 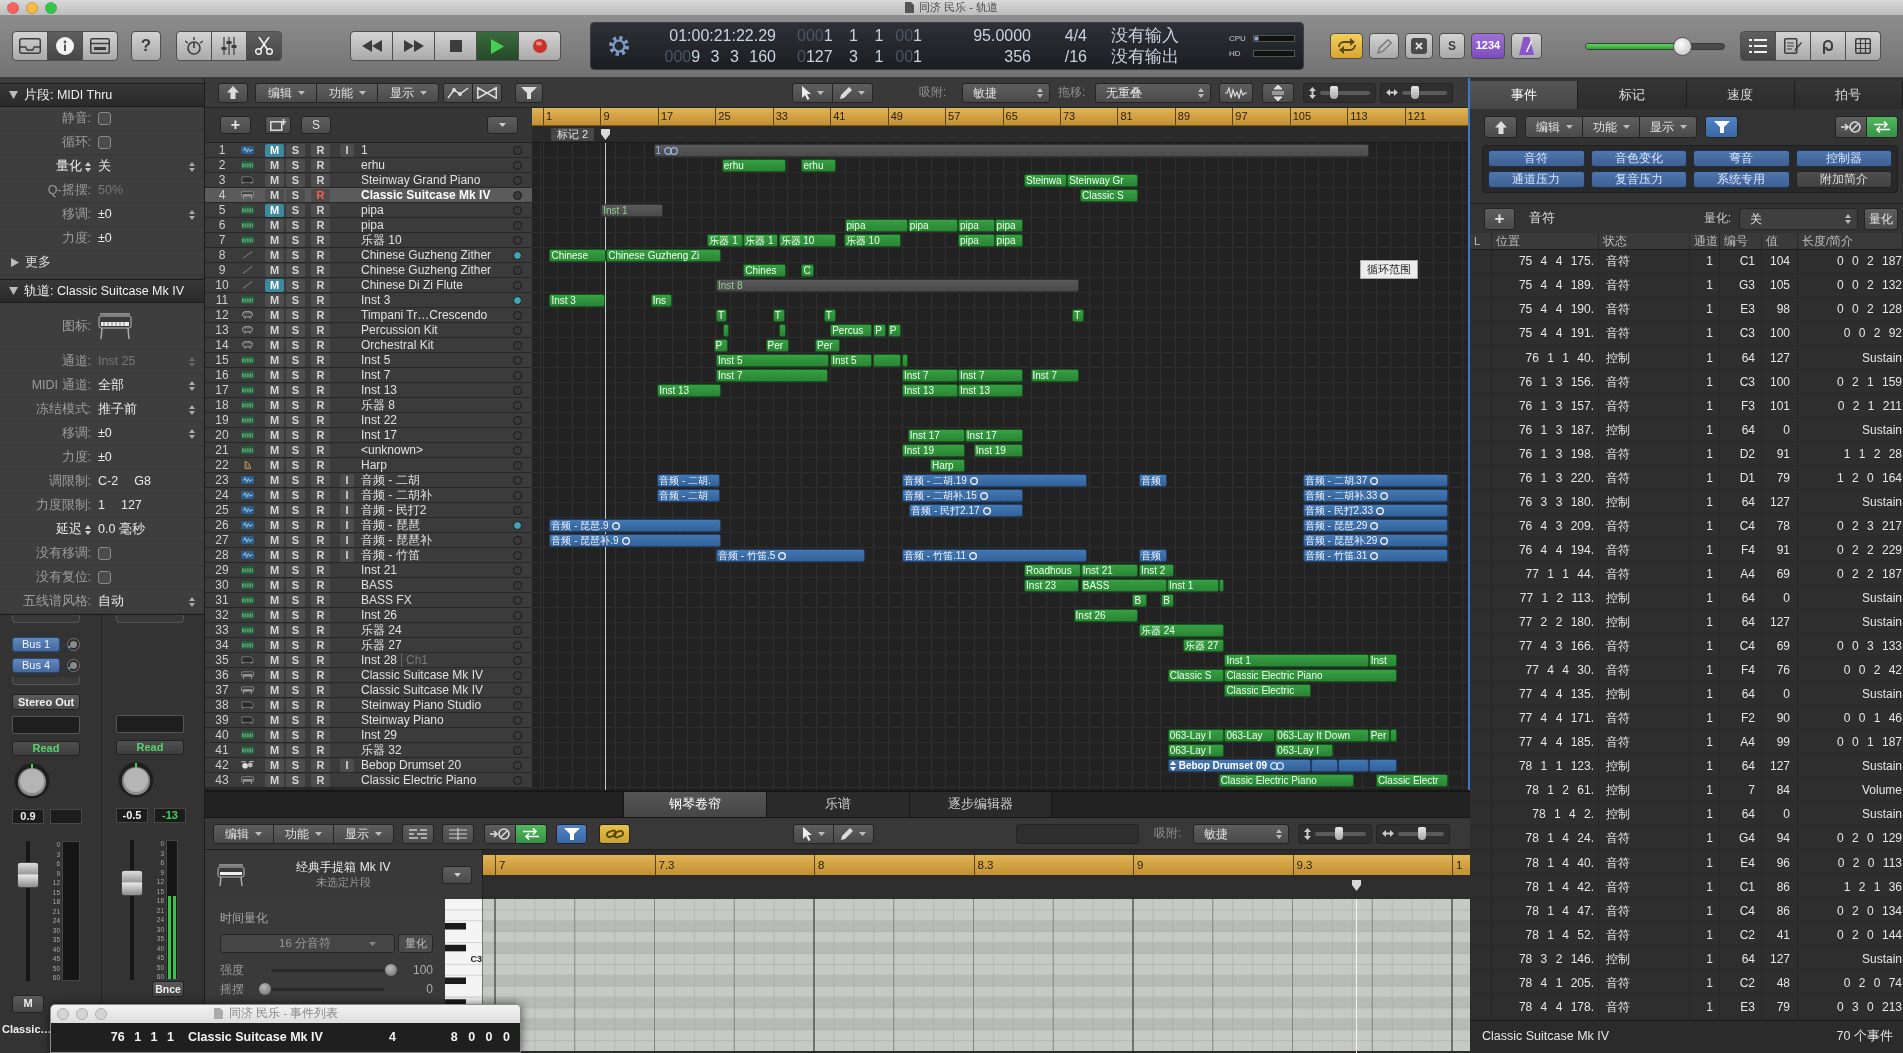 I want to click on slider-thumb, so click(x=1338, y=833).